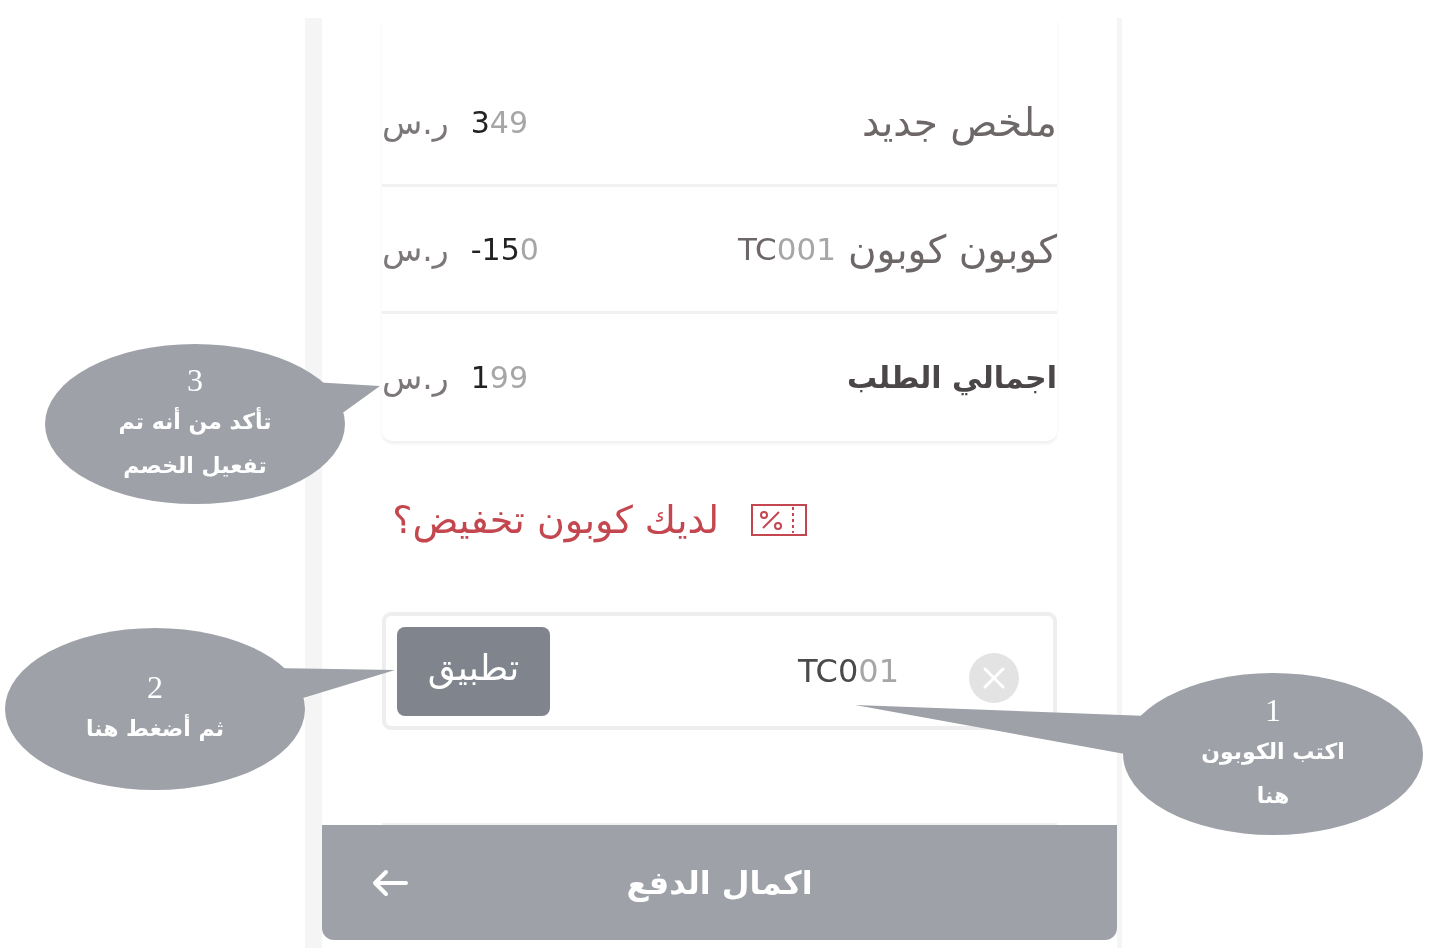 The width and height of the screenshot is (1429, 948). Describe the element at coordinates (195, 443) in the screenshot. I see `callout-text: تأكد من أنه تم تفعيل الخصم` at that location.